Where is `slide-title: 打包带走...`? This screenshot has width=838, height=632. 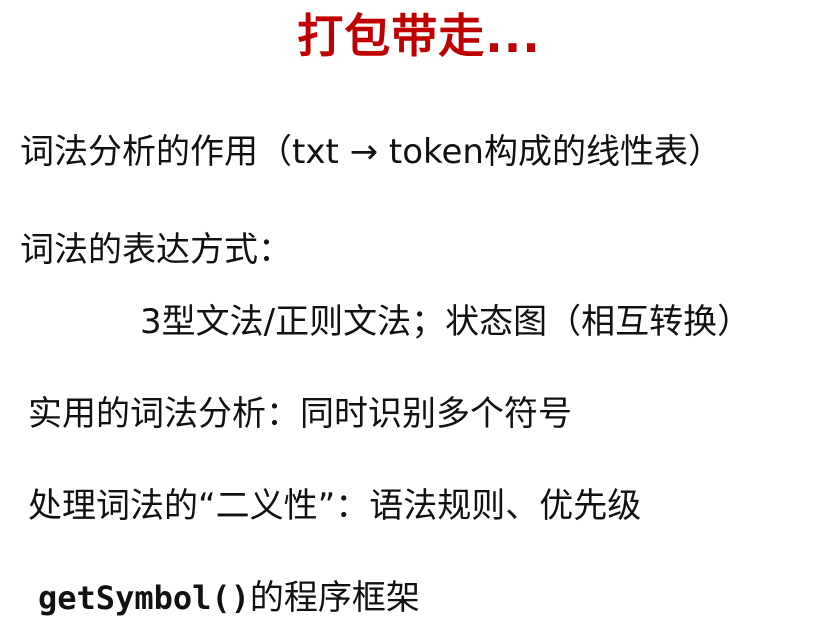 slide-title: 打包带走... is located at coordinates (419, 36).